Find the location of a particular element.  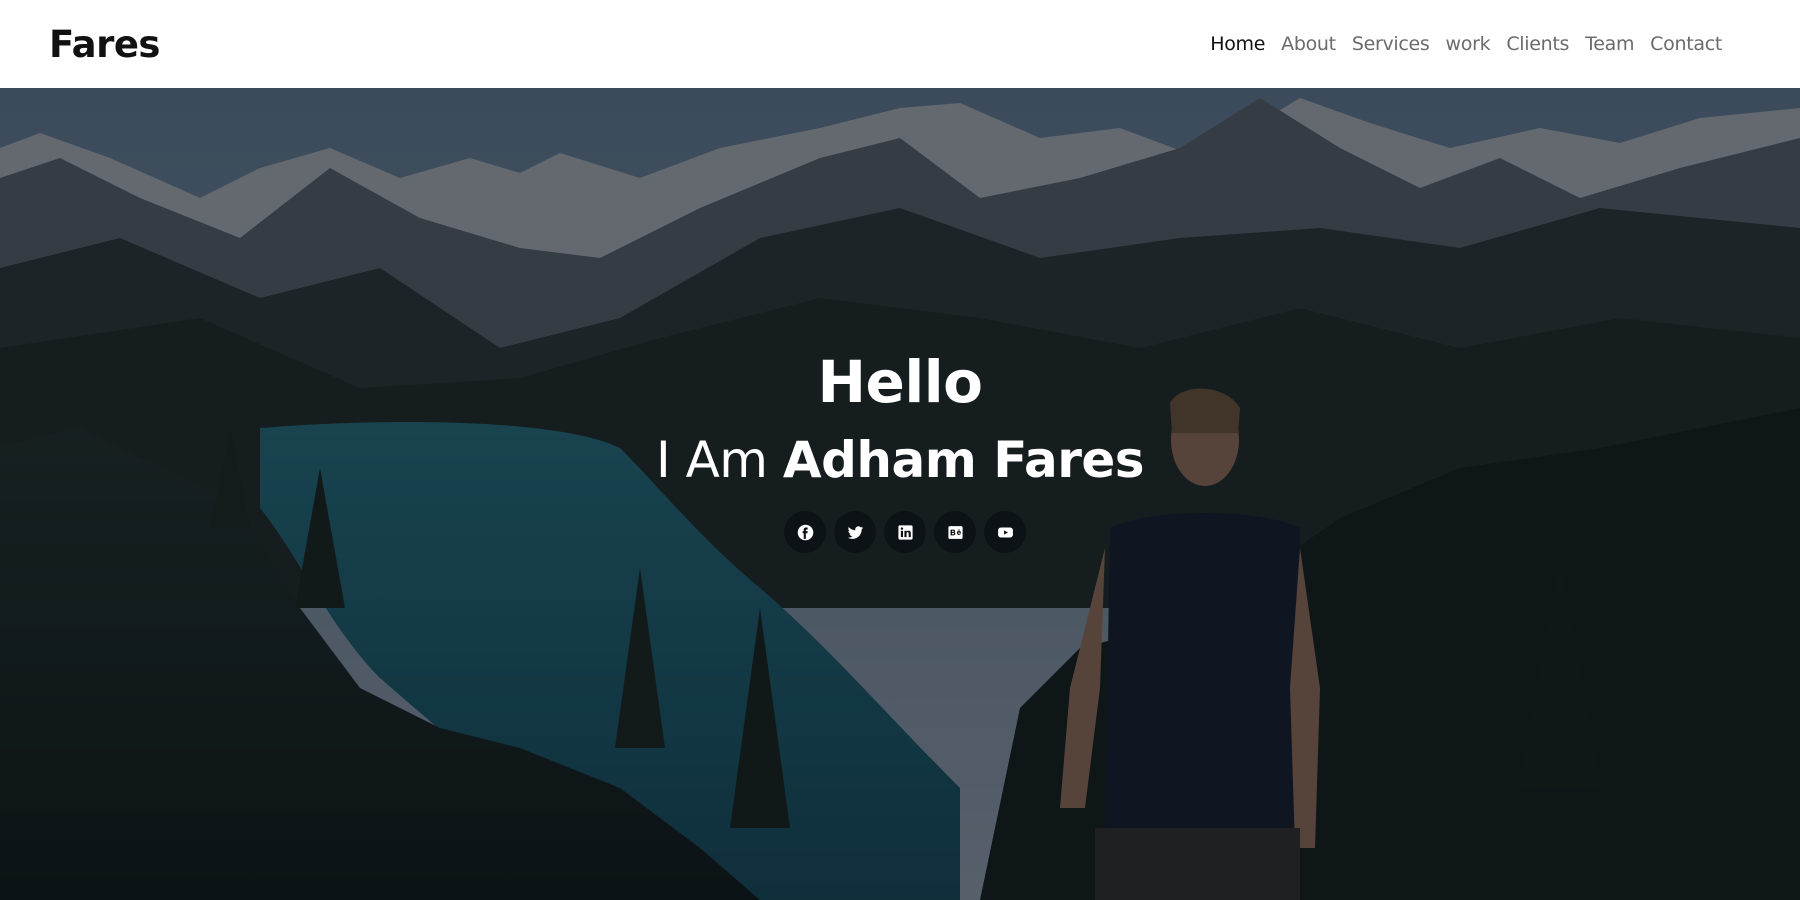

behance-link is located at coordinates (955, 532).